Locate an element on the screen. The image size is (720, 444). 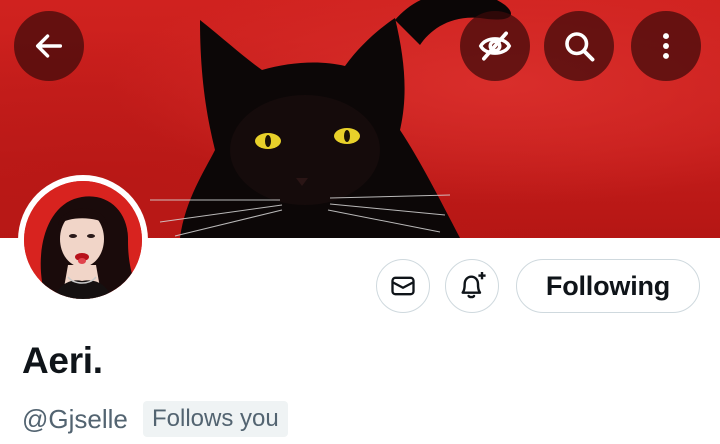
user-handle: @Gjselle is located at coordinates (75, 419).